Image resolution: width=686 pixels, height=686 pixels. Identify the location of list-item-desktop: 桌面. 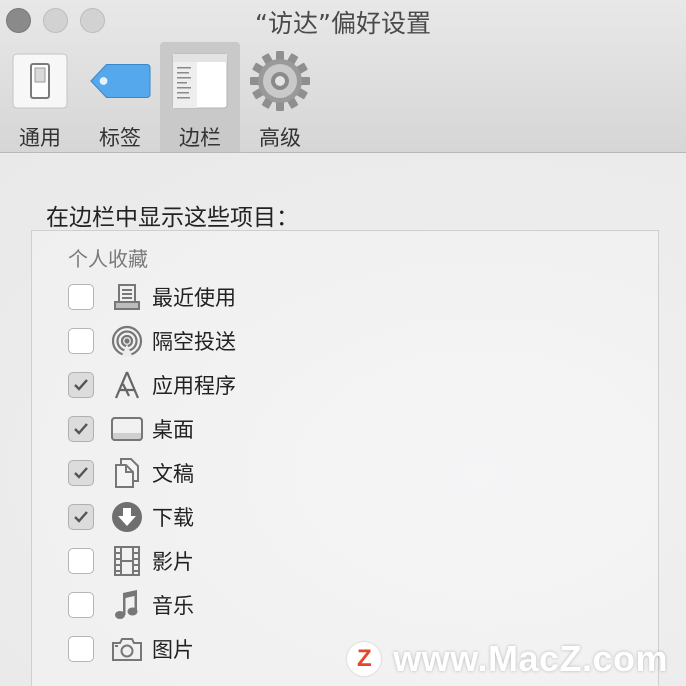
(152, 429).